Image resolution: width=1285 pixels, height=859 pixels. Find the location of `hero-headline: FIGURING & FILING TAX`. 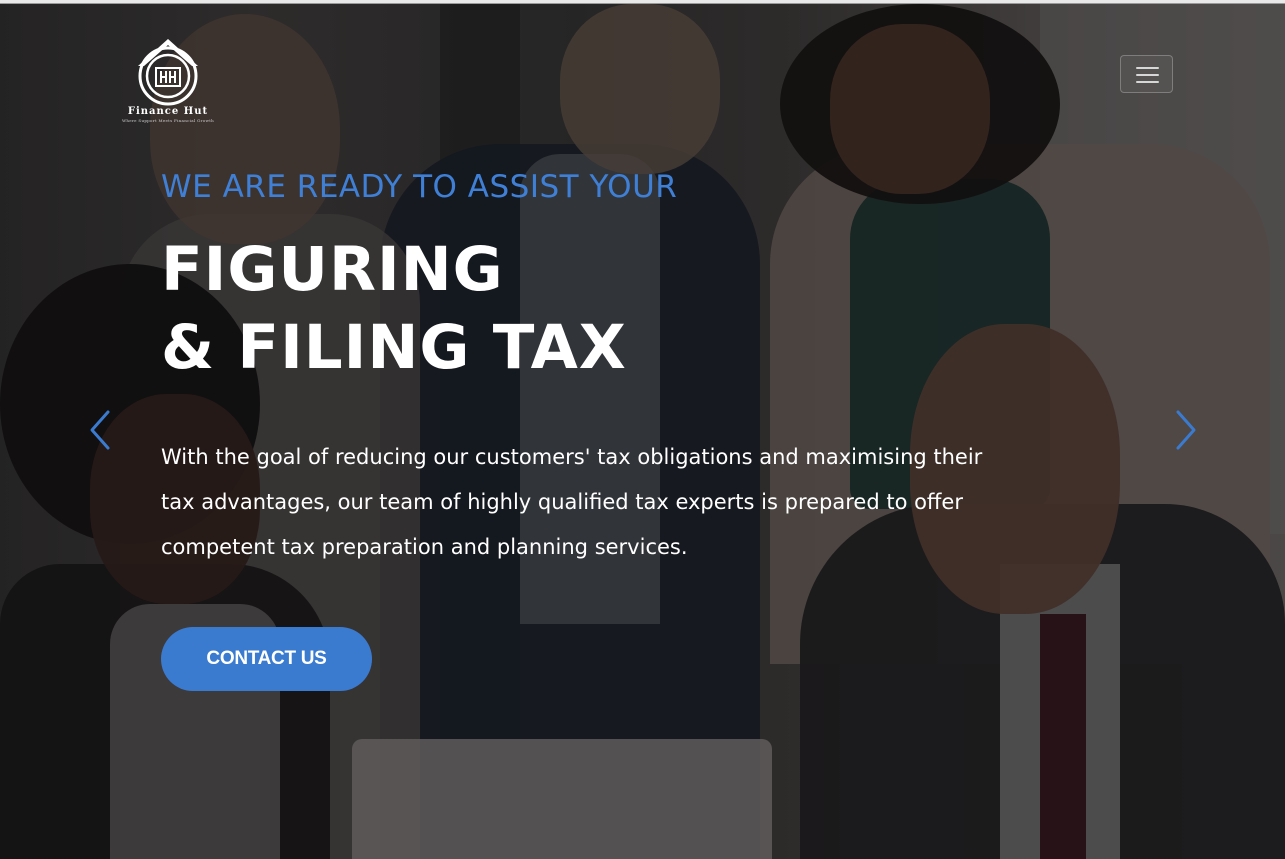

hero-headline: FIGURING & FILING TAX is located at coordinates (596, 309).